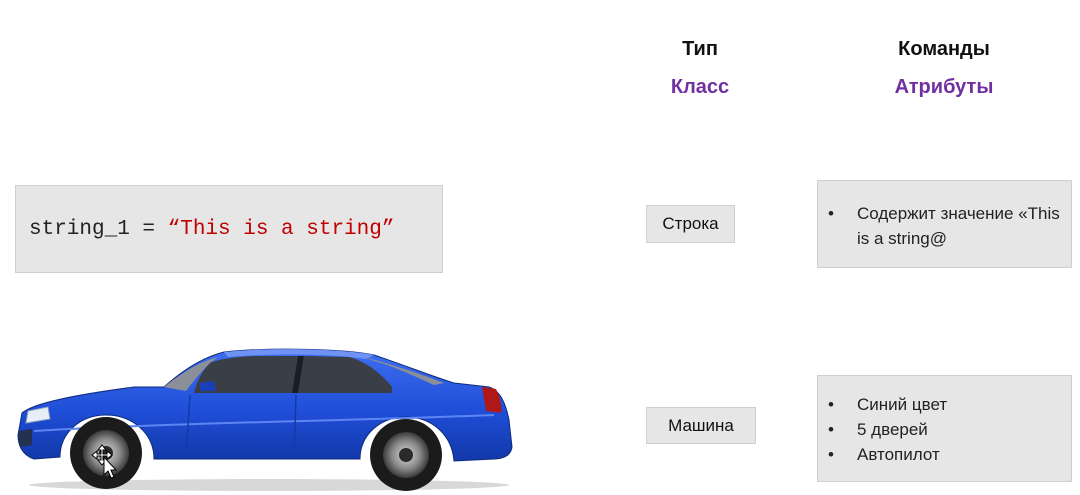 The image size is (1080, 495). I want to click on attribute-item: • Содержит значение «This is a string@, so click(944, 226).